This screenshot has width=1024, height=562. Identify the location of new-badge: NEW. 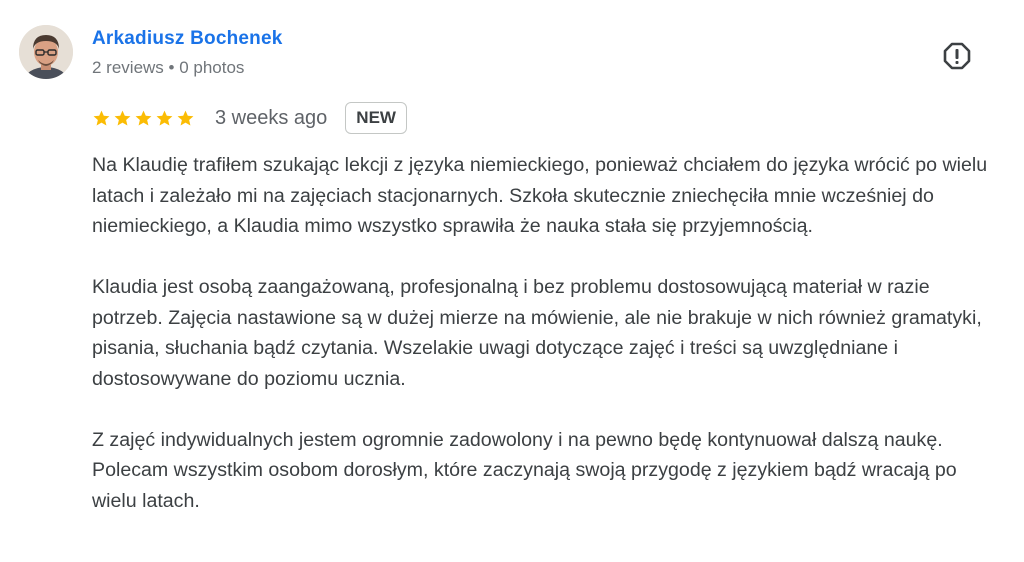
(376, 118).